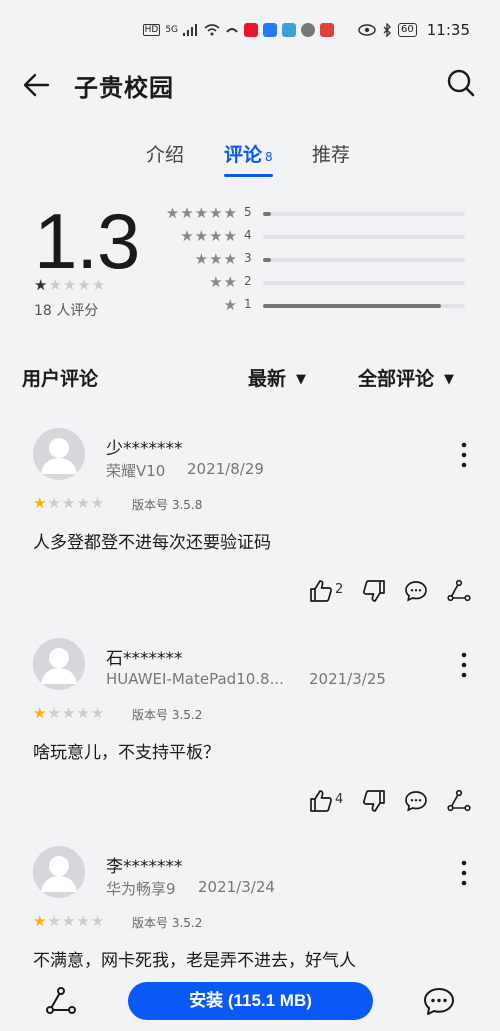  What do you see at coordinates (289, 30) in the screenshot?
I see `app-icon-teal` at bounding box center [289, 30].